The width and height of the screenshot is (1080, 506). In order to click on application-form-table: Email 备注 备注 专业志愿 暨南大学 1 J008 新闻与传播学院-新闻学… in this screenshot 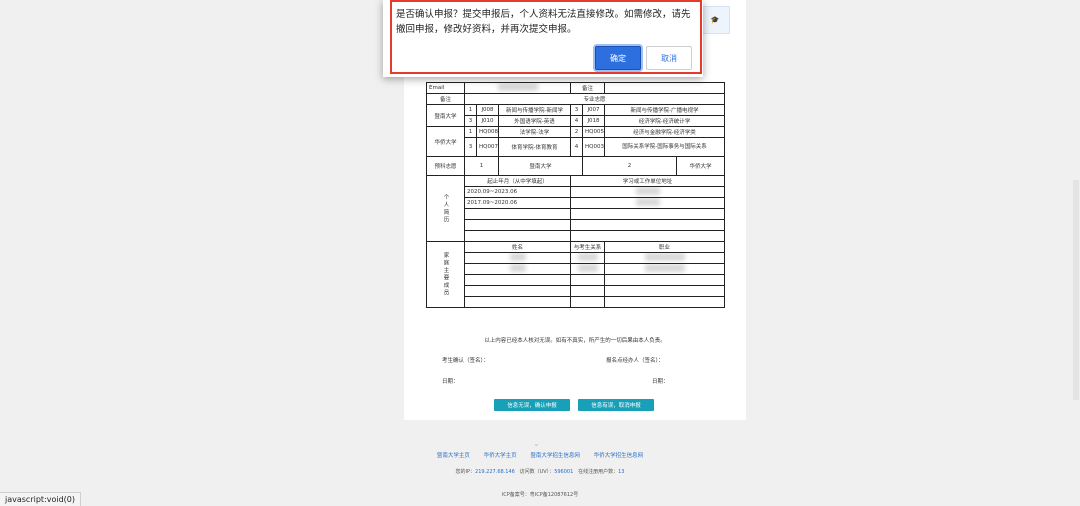, I will do `click(576, 195)`.